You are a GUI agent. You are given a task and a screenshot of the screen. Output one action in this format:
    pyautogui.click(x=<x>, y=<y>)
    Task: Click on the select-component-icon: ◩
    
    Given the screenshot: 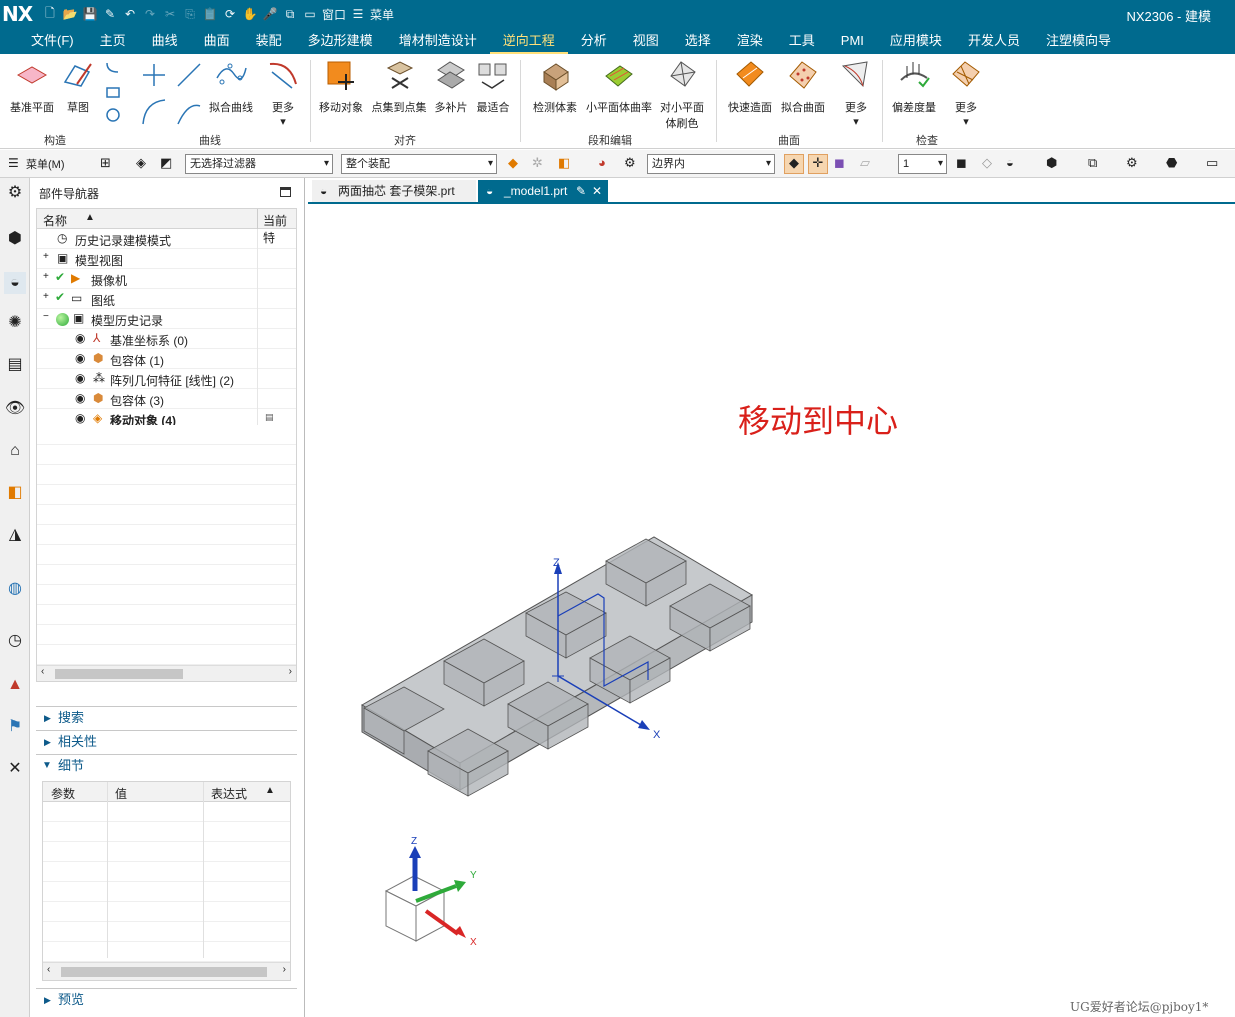 What is the action you would take?
    pyautogui.click(x=166, y=163)
    